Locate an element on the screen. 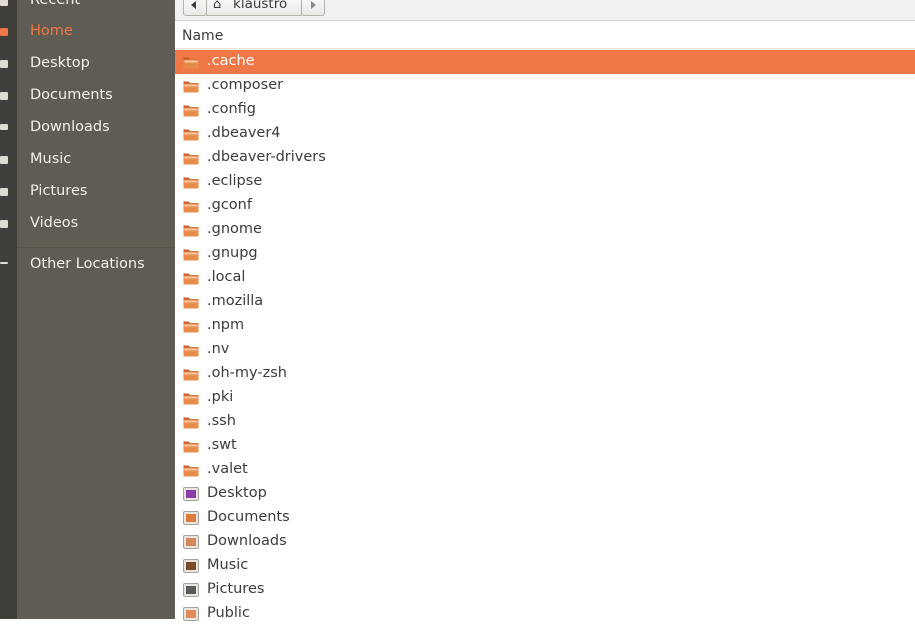 The image size is (915, 626). file-name: .cache is located at coordinates (231, 61).